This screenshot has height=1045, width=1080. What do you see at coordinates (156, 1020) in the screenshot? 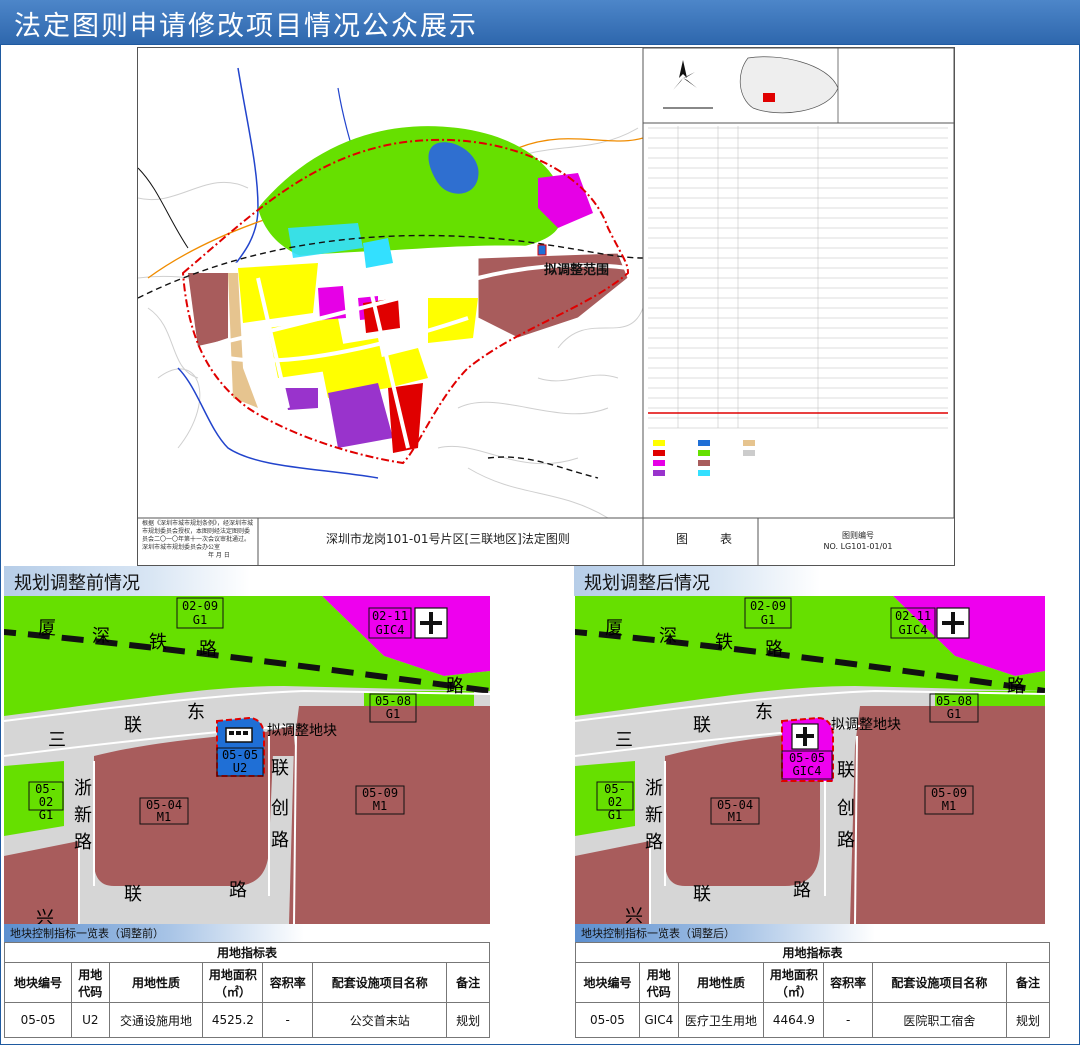
I see `table-cell: 交通设施用地` at bounding box center [156, 1020].